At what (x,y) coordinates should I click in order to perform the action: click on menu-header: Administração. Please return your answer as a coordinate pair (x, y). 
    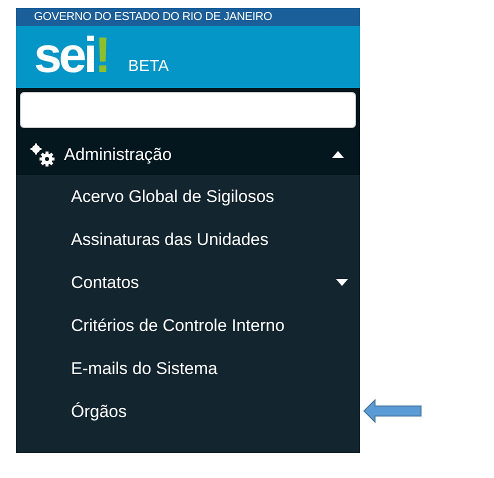
    Looking at the image, I should click on (188, 154).